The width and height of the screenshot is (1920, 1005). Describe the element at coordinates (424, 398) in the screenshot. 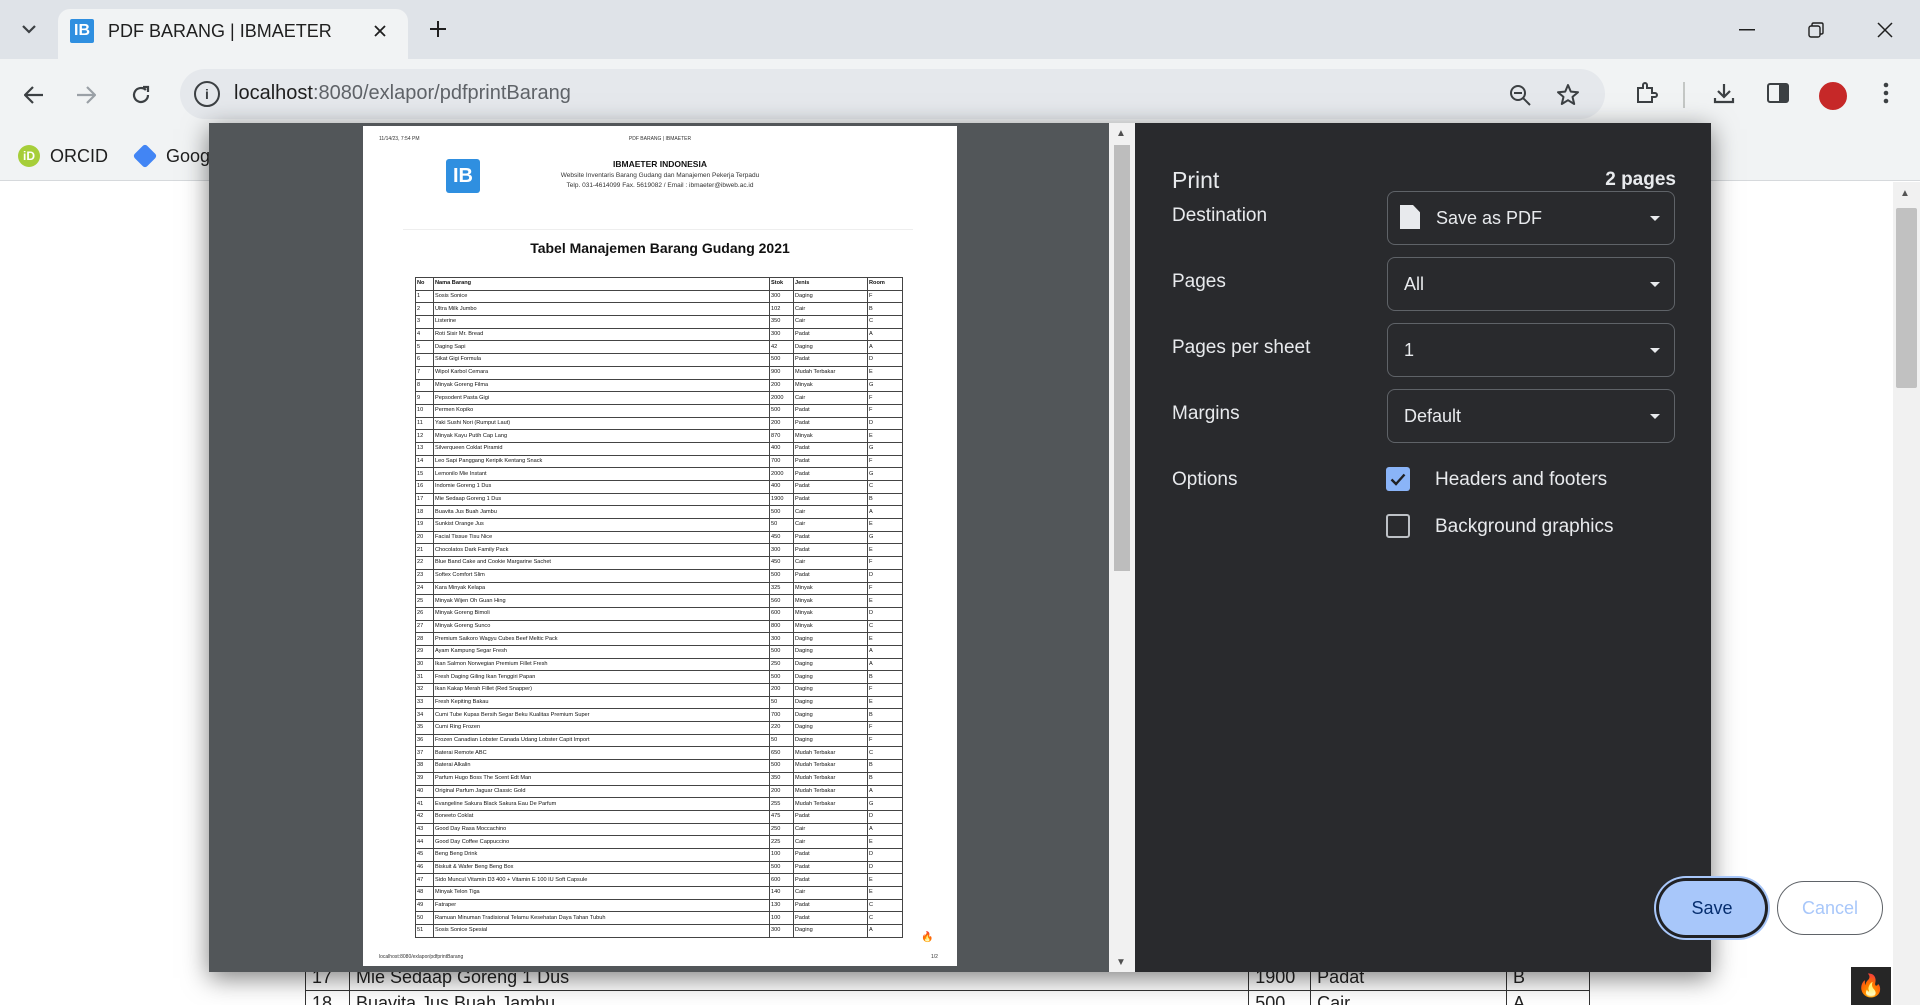

I see `cell-no: 9` at that location.